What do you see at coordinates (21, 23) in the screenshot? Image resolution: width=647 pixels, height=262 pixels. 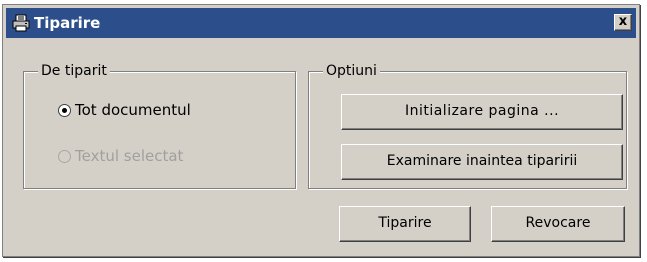 I see `printer-icon` at bounding box center [21, 23].